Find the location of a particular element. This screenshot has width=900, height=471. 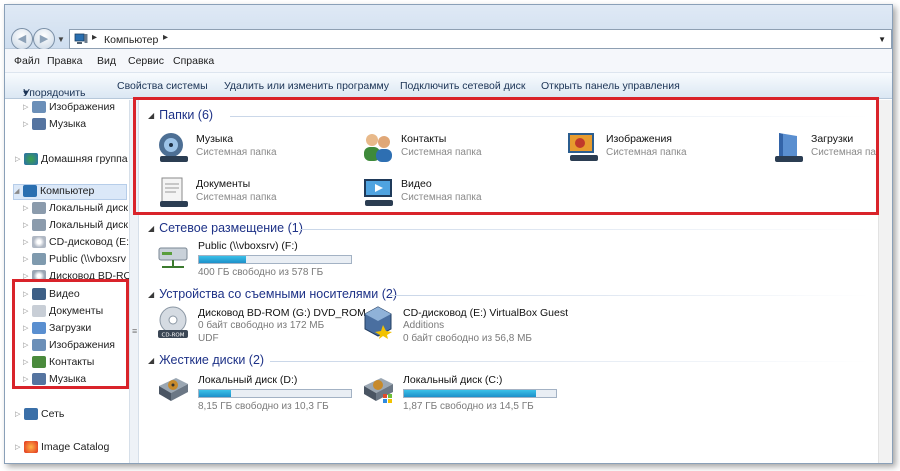

pane-splitter: ≡ is located at coordinates (134, 281).